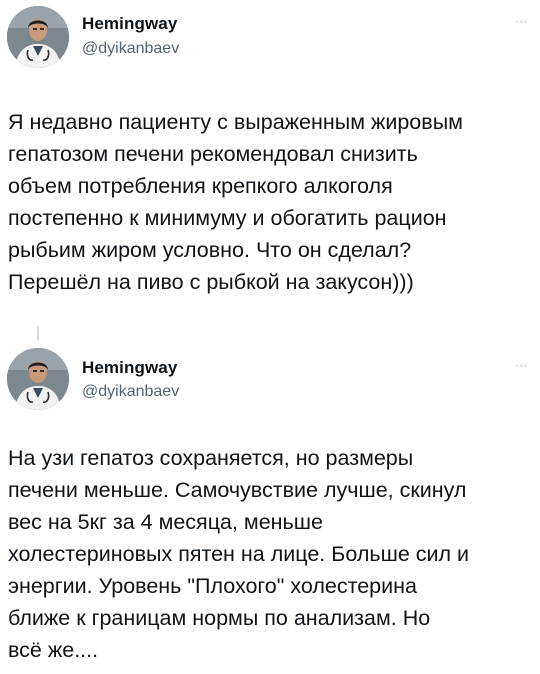 The height and width of the screenshot is (674, 540). I want to click on thread-connector, so click(38, 333).